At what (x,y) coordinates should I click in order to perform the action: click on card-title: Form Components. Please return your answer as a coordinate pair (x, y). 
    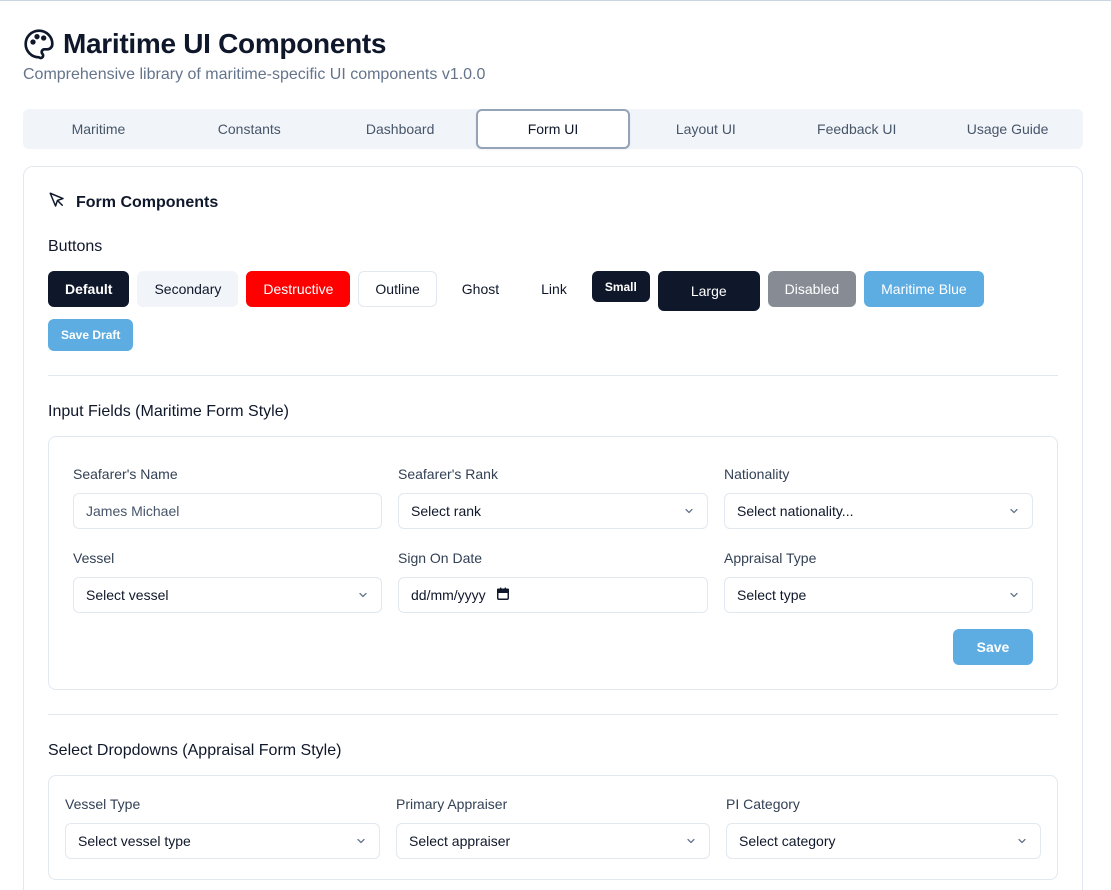
    Looking at the image, I should click on (133, 202).